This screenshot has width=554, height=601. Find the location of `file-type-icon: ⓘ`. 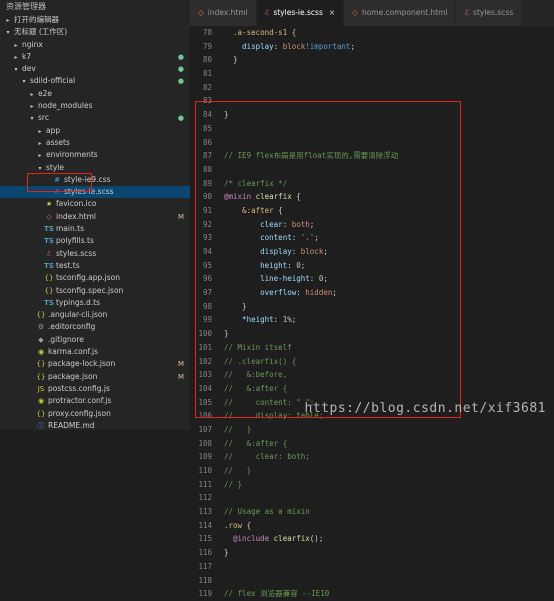

file-type-icon: ⓘ is located at coordinates (41, 425).